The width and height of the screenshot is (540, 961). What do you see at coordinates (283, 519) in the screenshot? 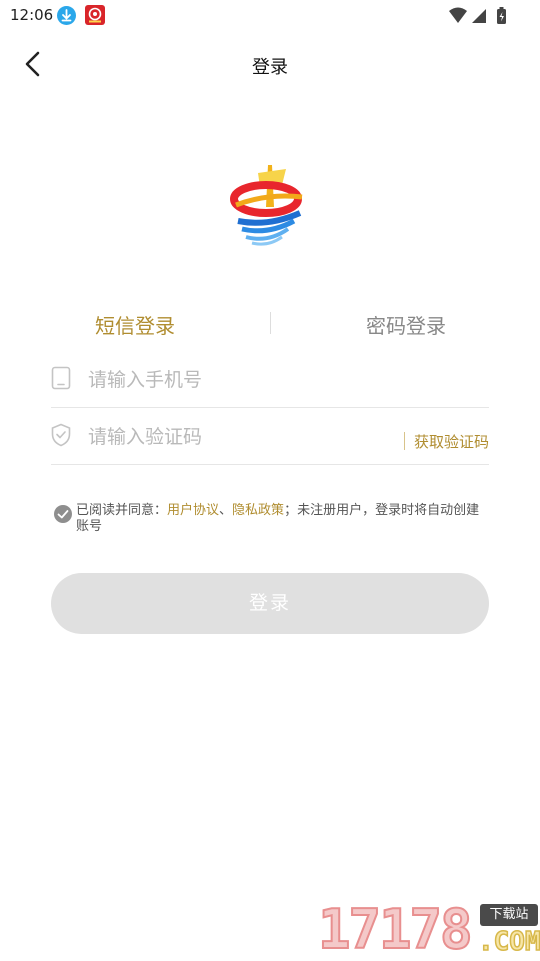
I see `agreement-text: 已阅读并同意：用户协议、隐私政策；未注册用户，登录时将自动创建账号` at bounding box center [283, 519].